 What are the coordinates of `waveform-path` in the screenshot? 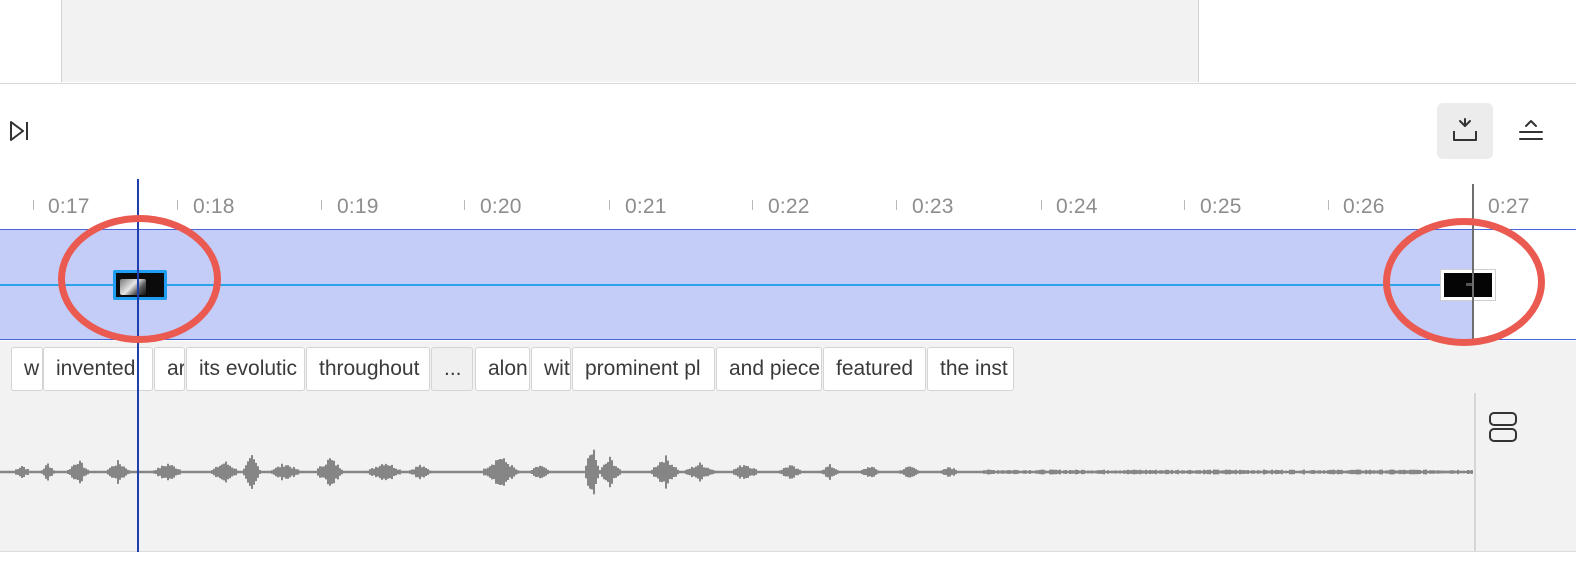 It's located at (736, 472).